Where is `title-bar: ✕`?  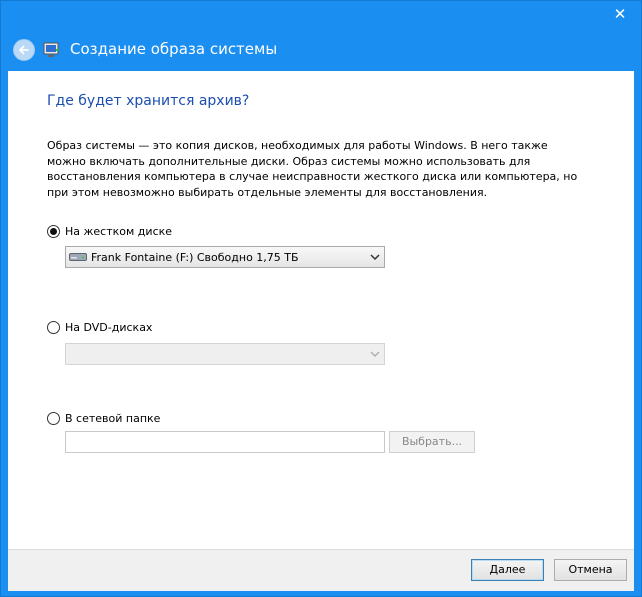 title-bar: ✕ is located at coordinates (321, 16).